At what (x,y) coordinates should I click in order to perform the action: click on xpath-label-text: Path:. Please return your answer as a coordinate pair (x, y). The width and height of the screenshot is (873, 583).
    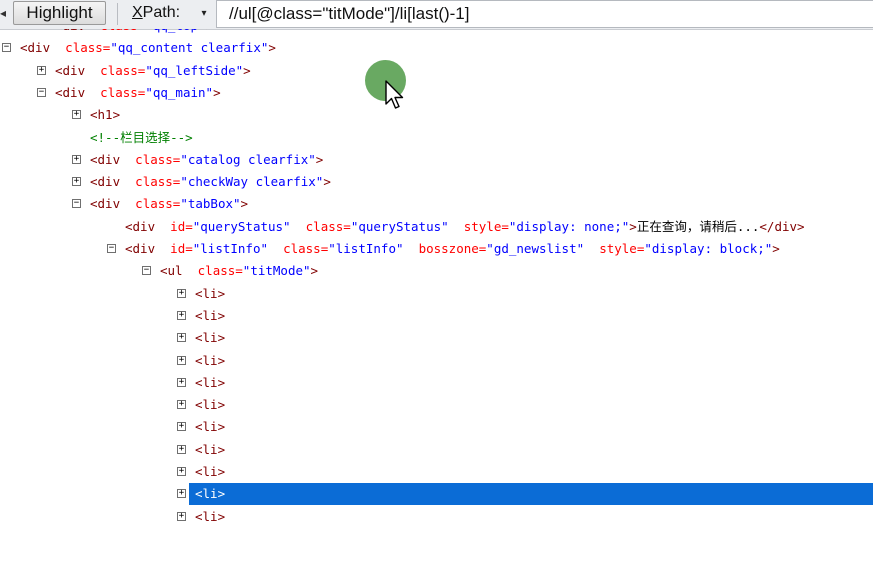
    Looking at the image, I should click on (161, 12).